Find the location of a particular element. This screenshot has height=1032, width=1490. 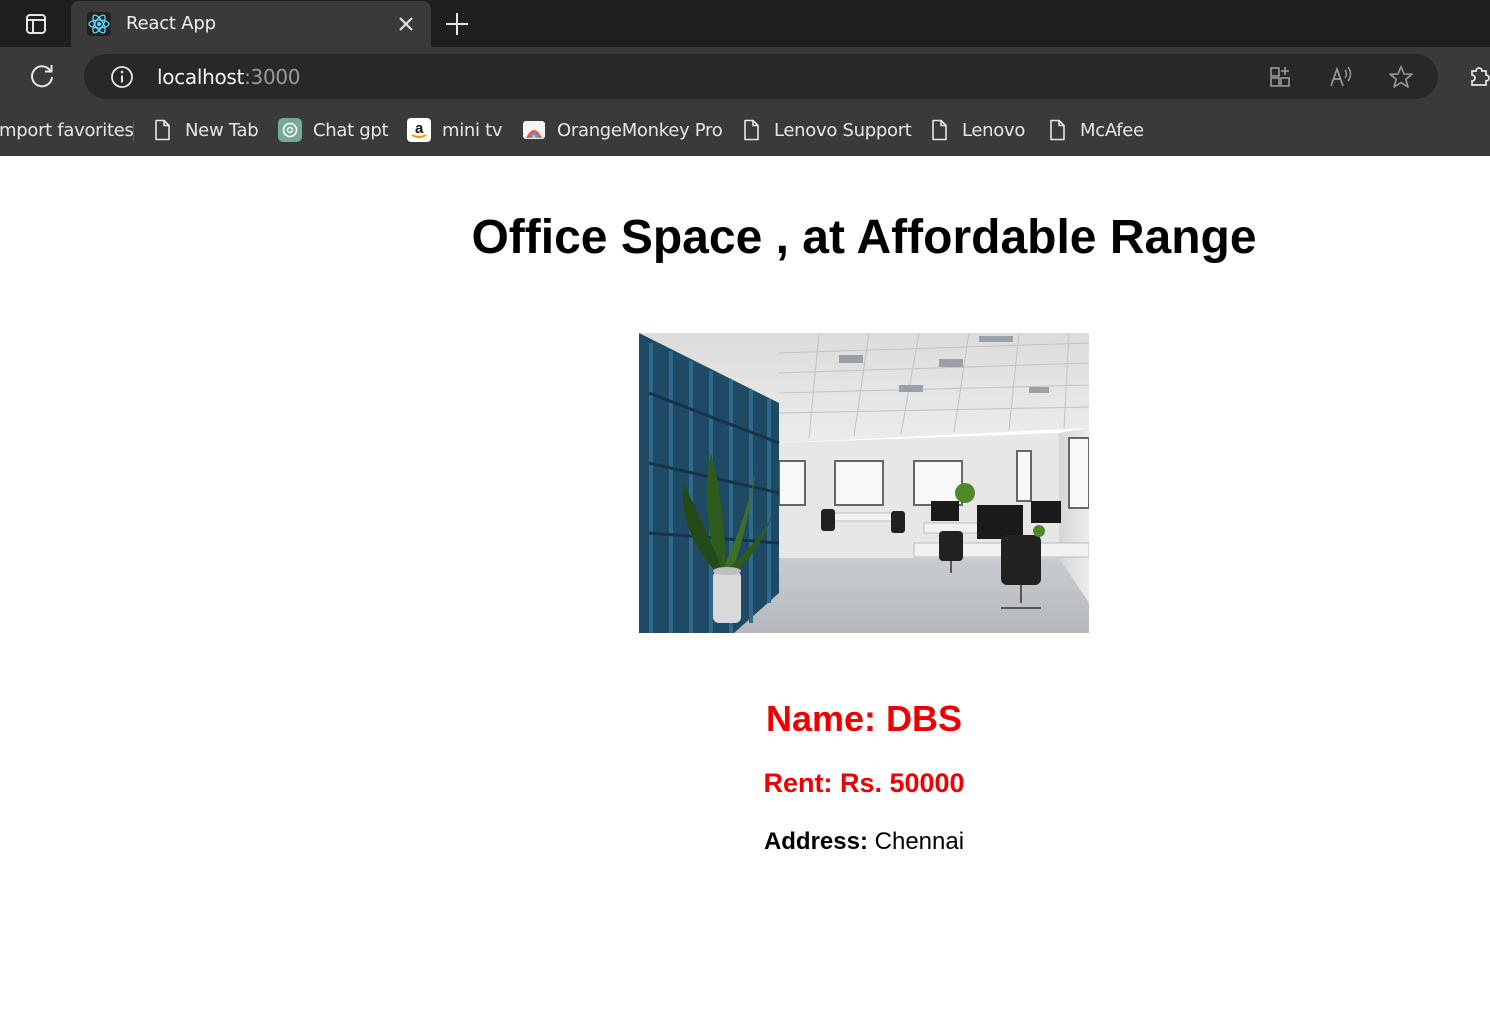

bookmark-lenovo: Lenovo is located at coordinates (976, 130).